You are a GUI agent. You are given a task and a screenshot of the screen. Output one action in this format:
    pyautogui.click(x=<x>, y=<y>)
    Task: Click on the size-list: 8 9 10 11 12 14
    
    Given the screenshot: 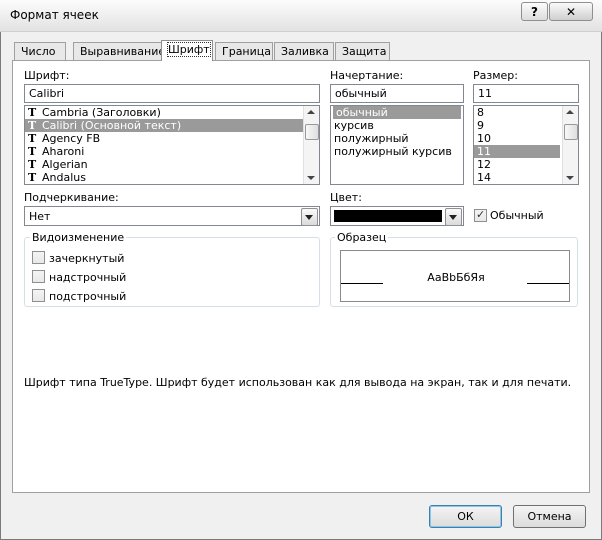 What is the action you would take?
    pyautogui.click(x=526, y=145)
    